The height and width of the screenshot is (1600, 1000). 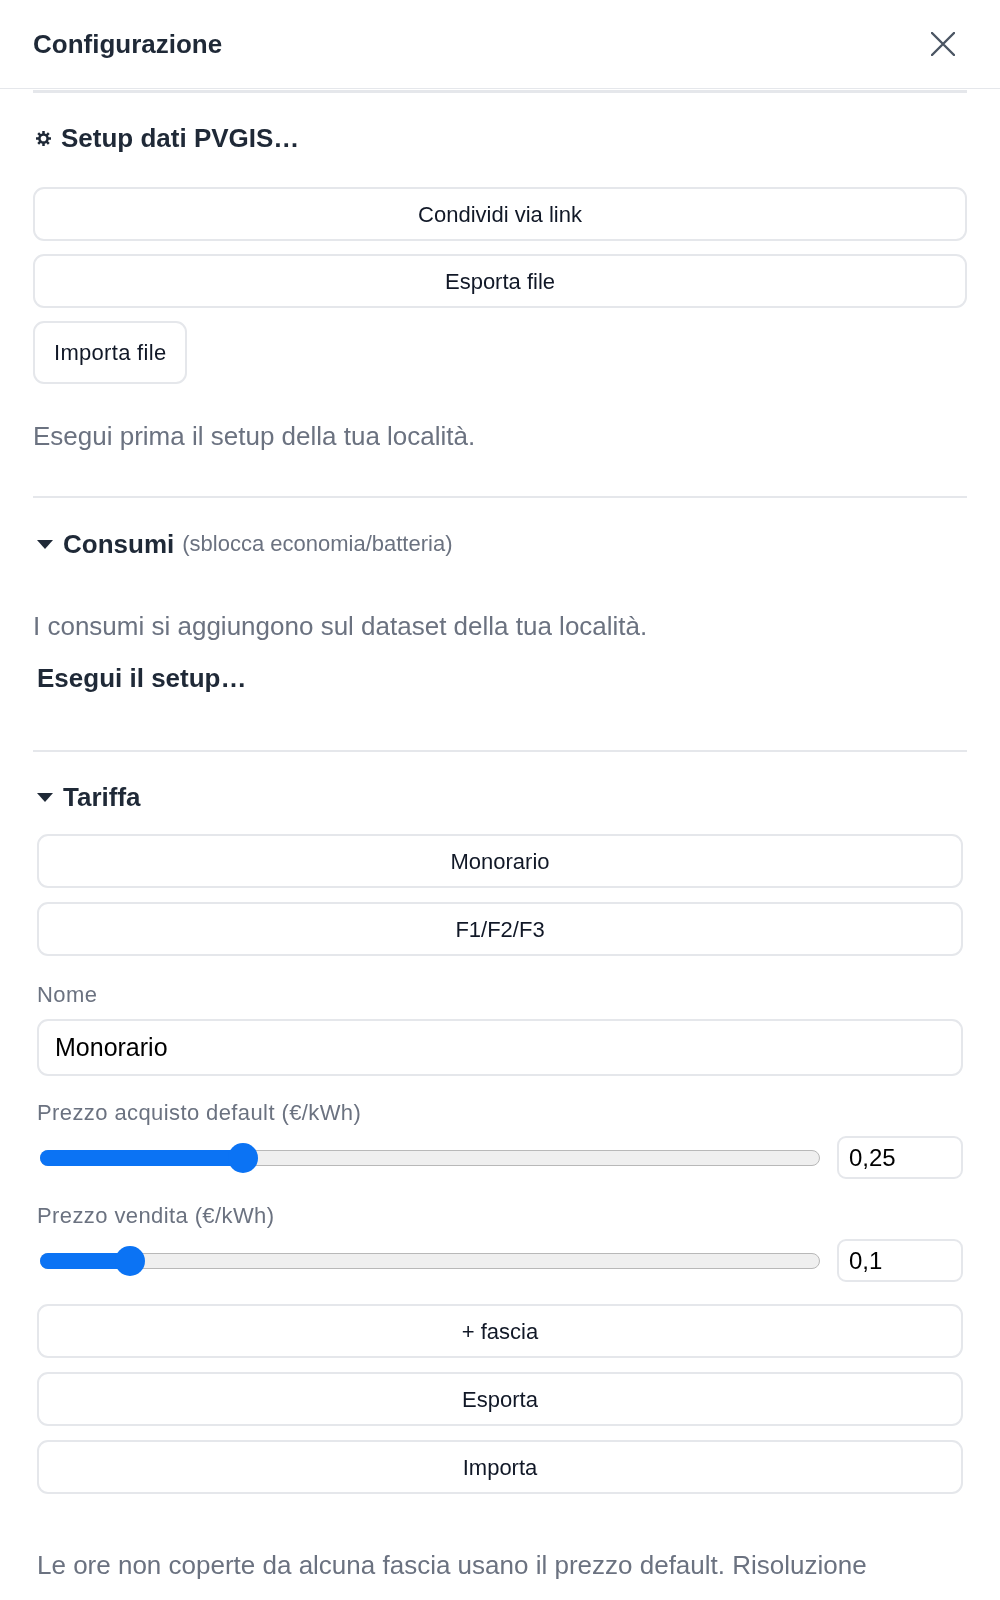 I want to click on info-text: I consumi si aggiungono sul dataset della tua località., so click(x=341, y=626).